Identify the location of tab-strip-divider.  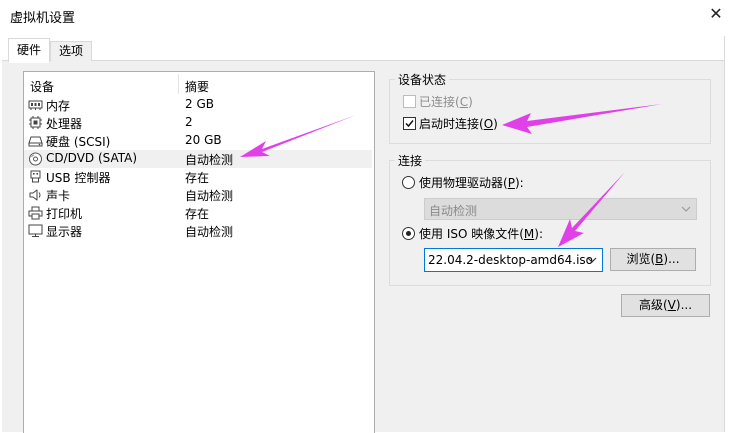
(363, 60).